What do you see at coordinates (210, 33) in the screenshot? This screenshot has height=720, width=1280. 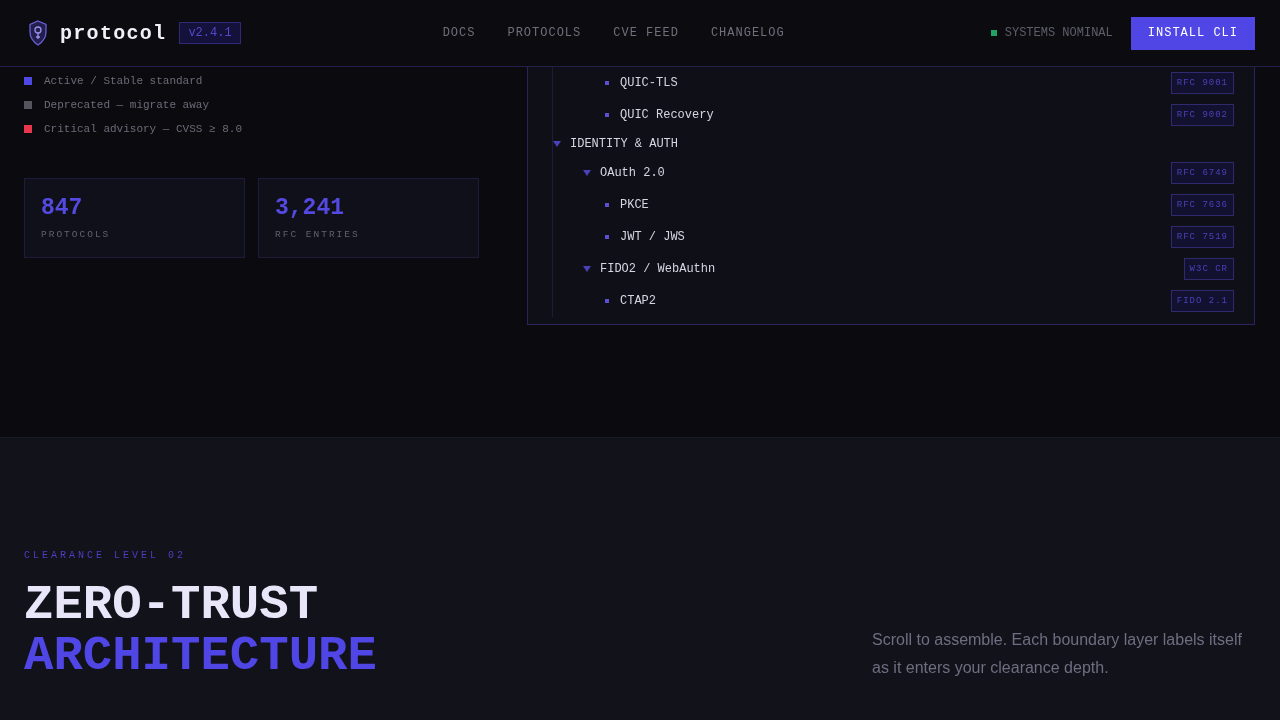 I see `version-badge: v2.4.1` at bounding box center [210, 33].